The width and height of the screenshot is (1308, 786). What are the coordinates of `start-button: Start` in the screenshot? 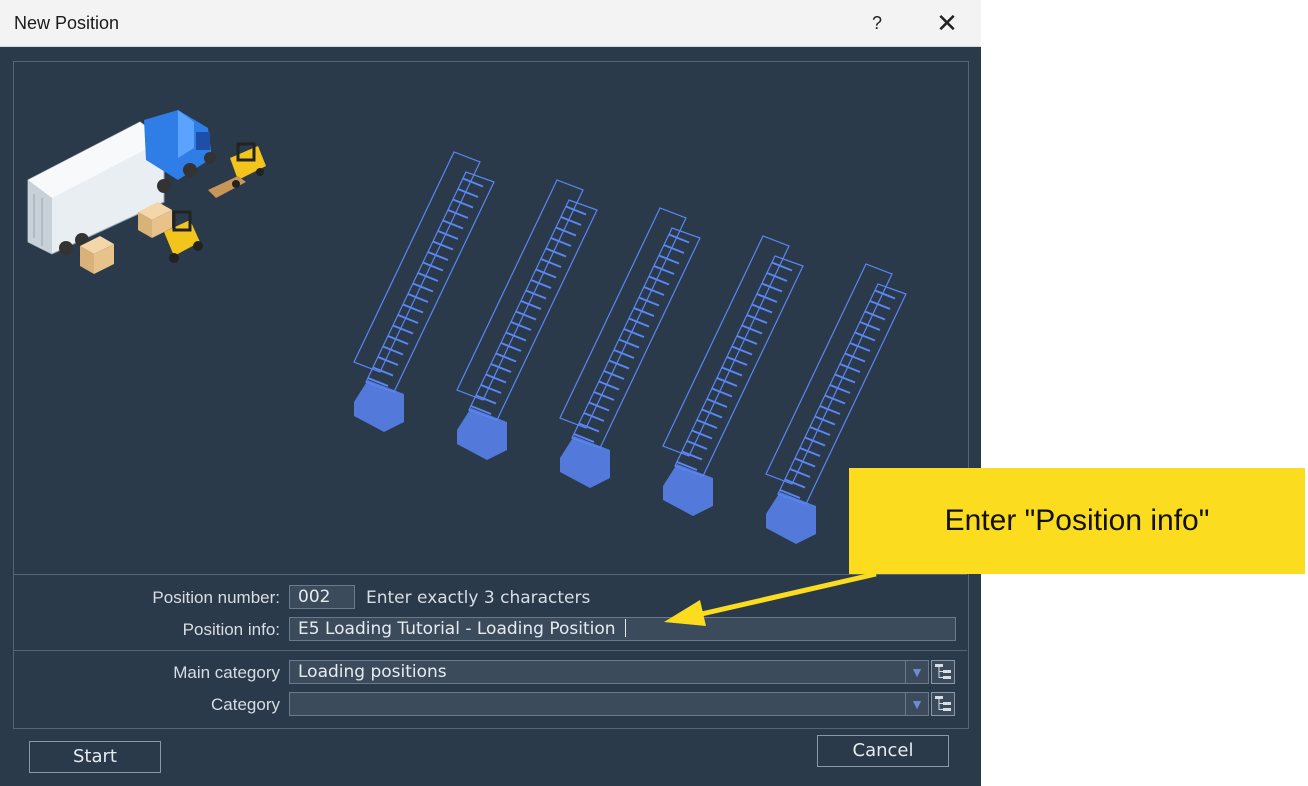 It's located at (95, 757).